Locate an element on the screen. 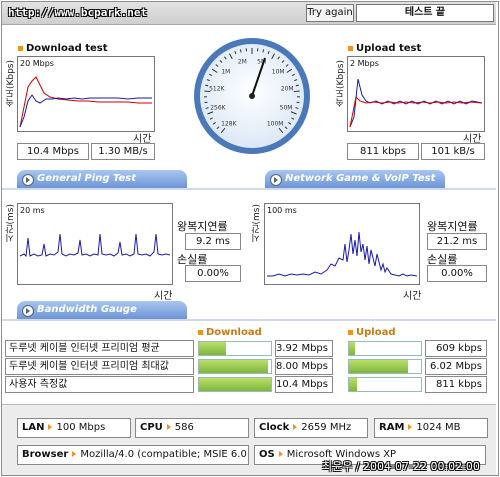  signature-timestamp: 최윤우 / 2004-07-22 00:02:00 is located at coordinates (401, 466).